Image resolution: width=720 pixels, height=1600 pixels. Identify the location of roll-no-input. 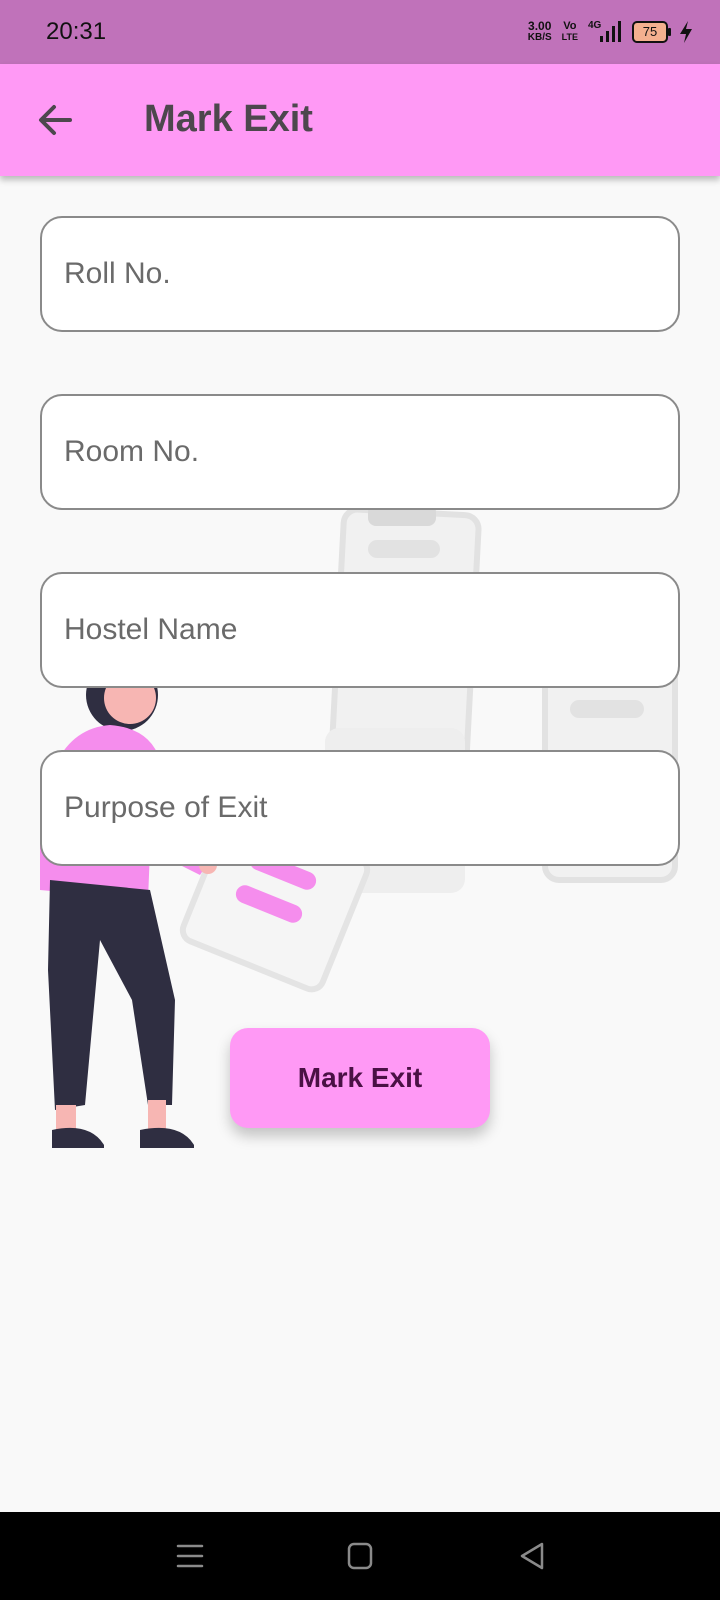
(360, 274).